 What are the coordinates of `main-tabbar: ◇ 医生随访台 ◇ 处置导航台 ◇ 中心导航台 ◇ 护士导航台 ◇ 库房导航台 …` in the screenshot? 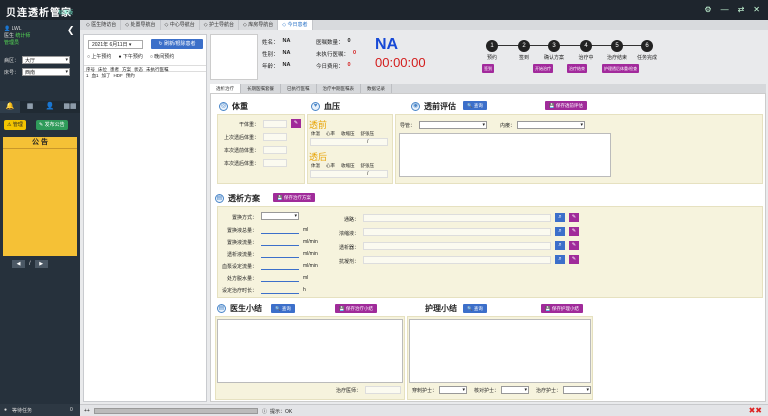 It's located at (424, 25).